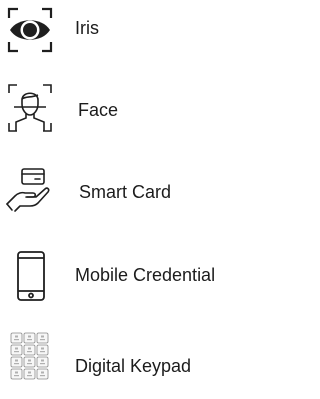  Describe the element at coordinates (145, 275) in the screenshot. I see `method-label: Mobile Credential` at that location.